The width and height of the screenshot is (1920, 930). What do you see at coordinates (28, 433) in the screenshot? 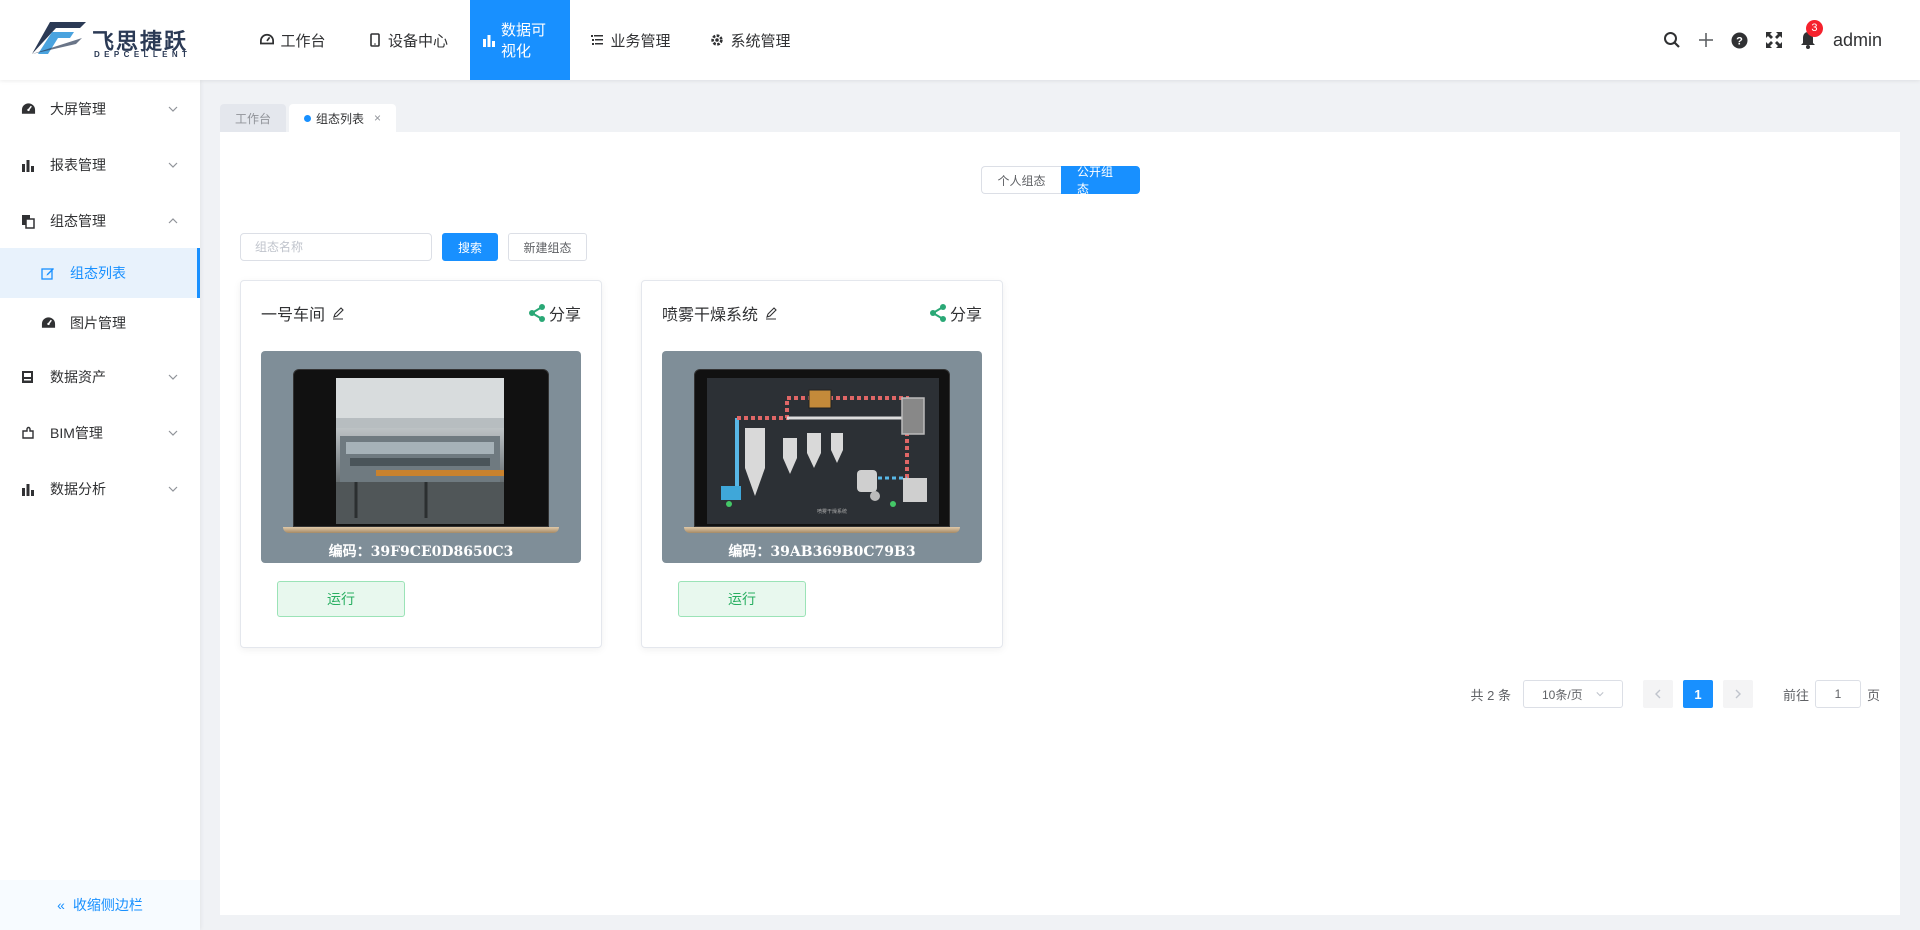
I see `puzzle-icon` at bounding box center [28, 433].